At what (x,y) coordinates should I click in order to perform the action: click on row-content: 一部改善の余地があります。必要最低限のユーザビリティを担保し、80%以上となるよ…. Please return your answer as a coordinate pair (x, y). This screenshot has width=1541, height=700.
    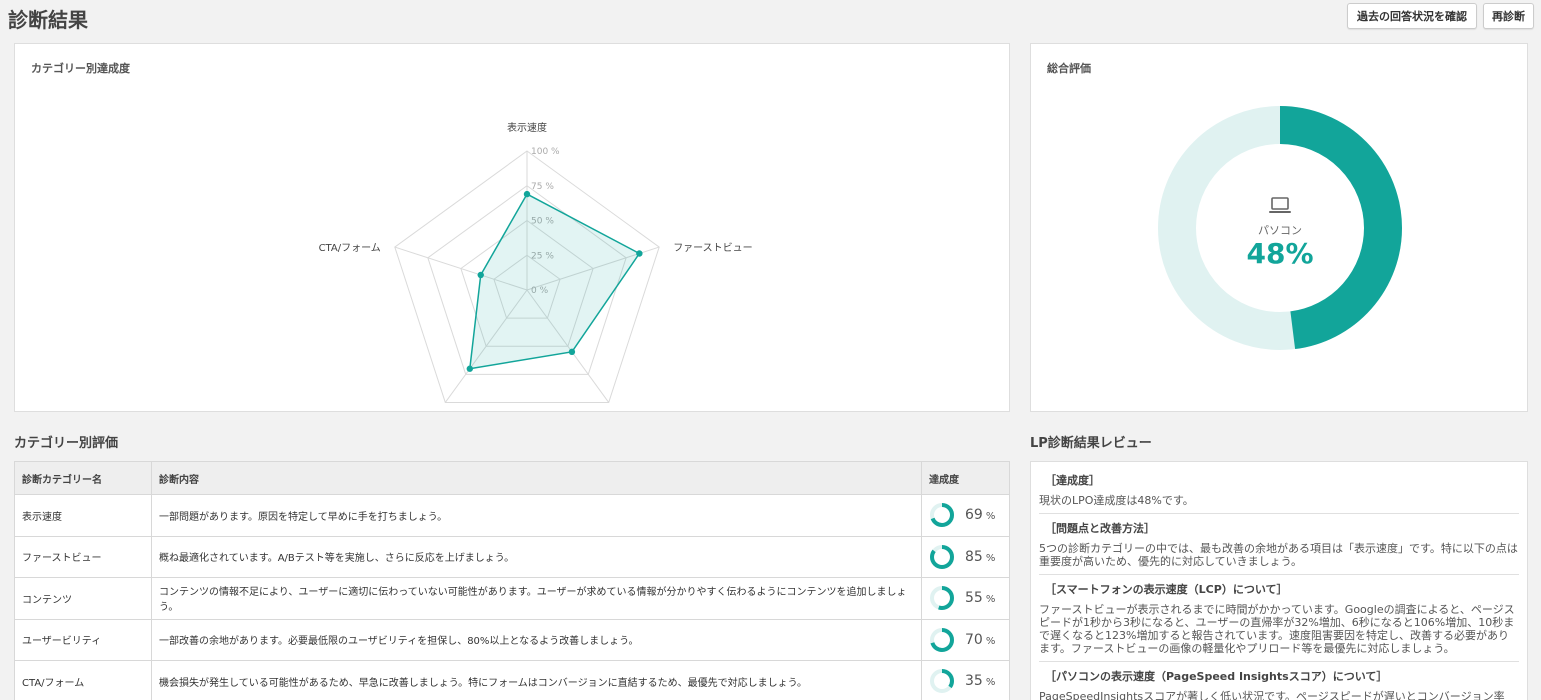
    Looking at the image, I should click on (536, 639).